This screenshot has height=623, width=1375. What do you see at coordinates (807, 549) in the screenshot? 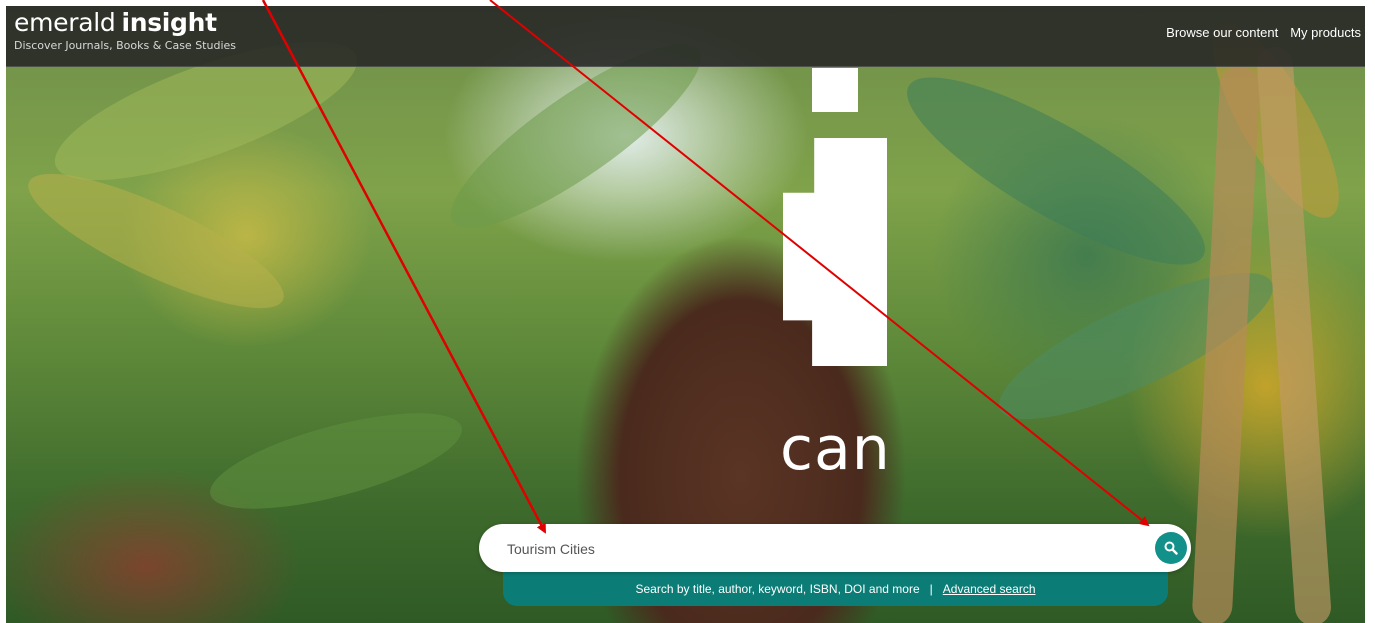
I see `search-input` at bounding box center [807, 549].